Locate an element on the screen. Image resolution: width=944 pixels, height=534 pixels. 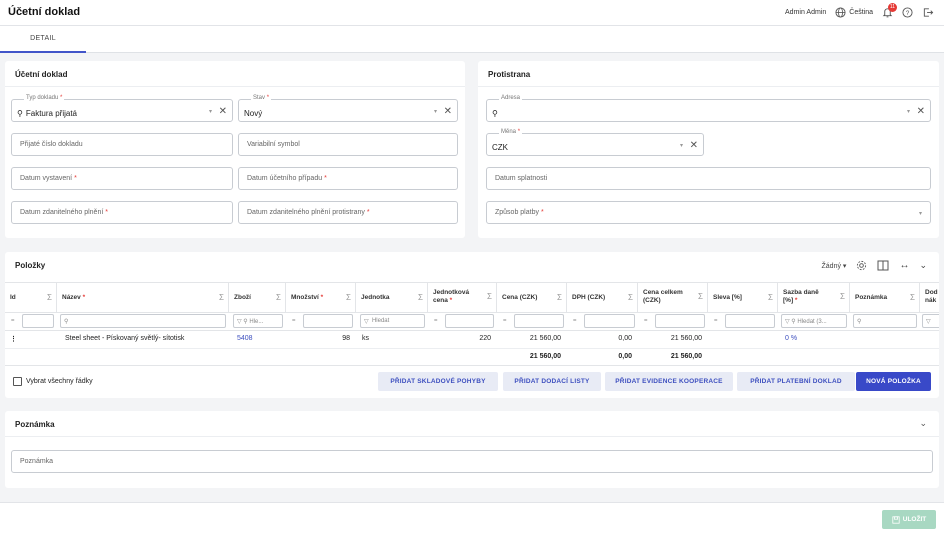
total-price: 21 560,00 is located at coordinates (545, 356).